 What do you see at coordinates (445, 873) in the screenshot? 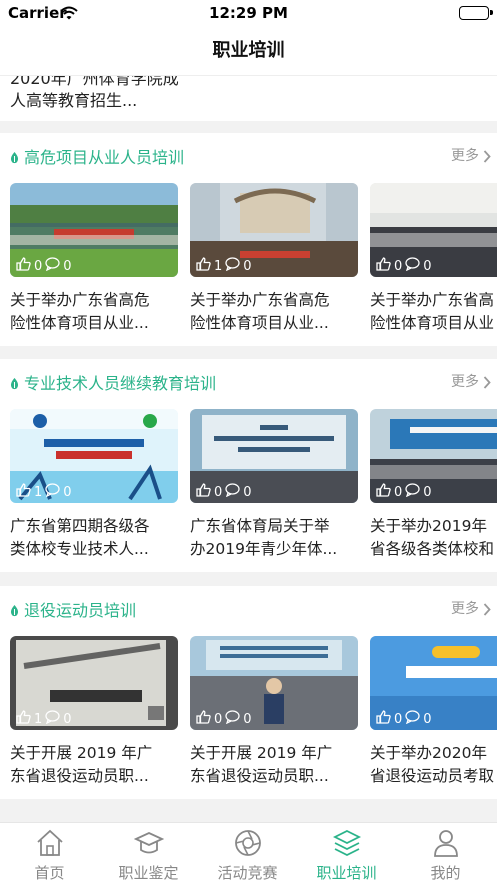
I see `tab-label: 我的` at bounding box center [445, 873].